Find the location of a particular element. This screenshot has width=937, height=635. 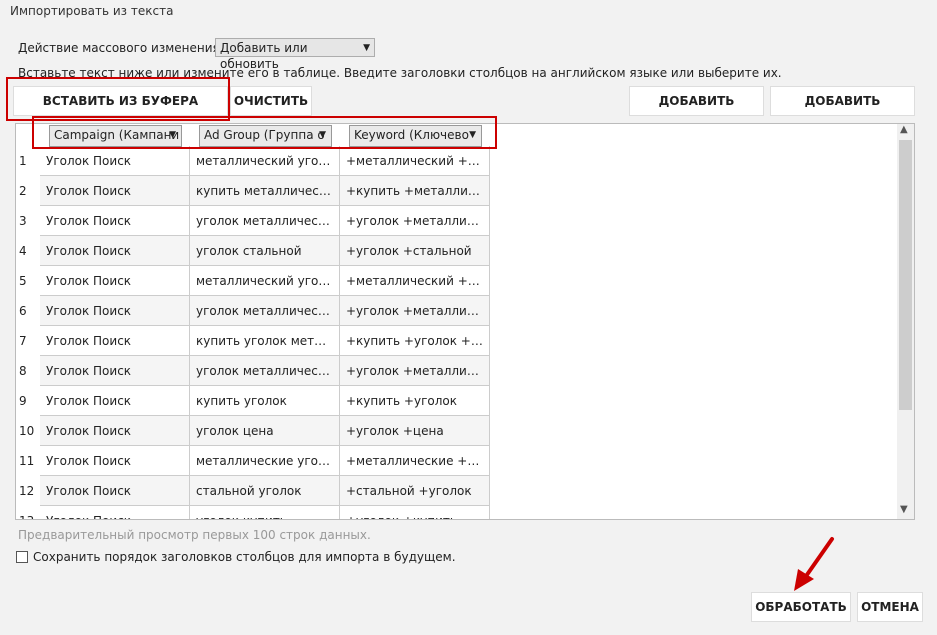

paste-clipboard-button: ВСТАВИТЬ ИЗ БУФЕРА ОБМЕНА is located at coordinates (120, 111).